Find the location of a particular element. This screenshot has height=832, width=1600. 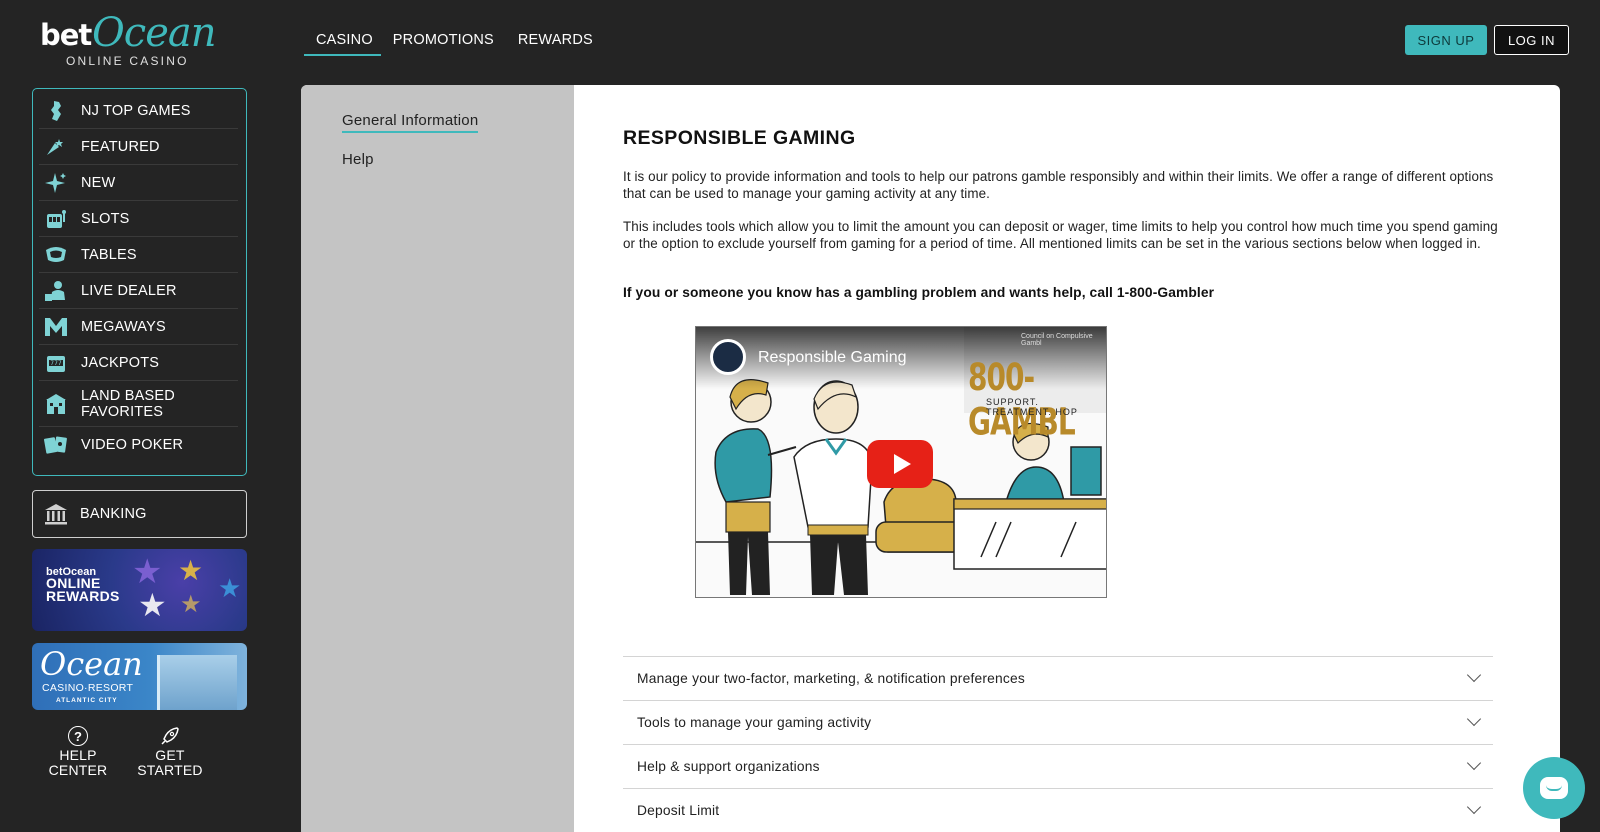

ocean-resort-banner: Ocean CASINO·RESORT ATLANTIC CITY is located at coordinates (139, 676).